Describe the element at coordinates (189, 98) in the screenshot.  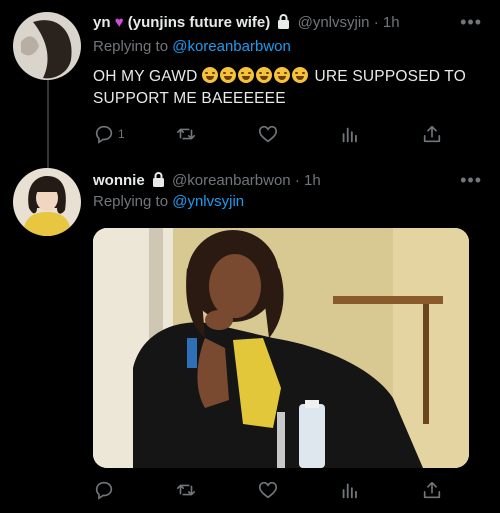
I see `tweet-text-line2: SUPPORT ME BAEEEEEE` at that location.